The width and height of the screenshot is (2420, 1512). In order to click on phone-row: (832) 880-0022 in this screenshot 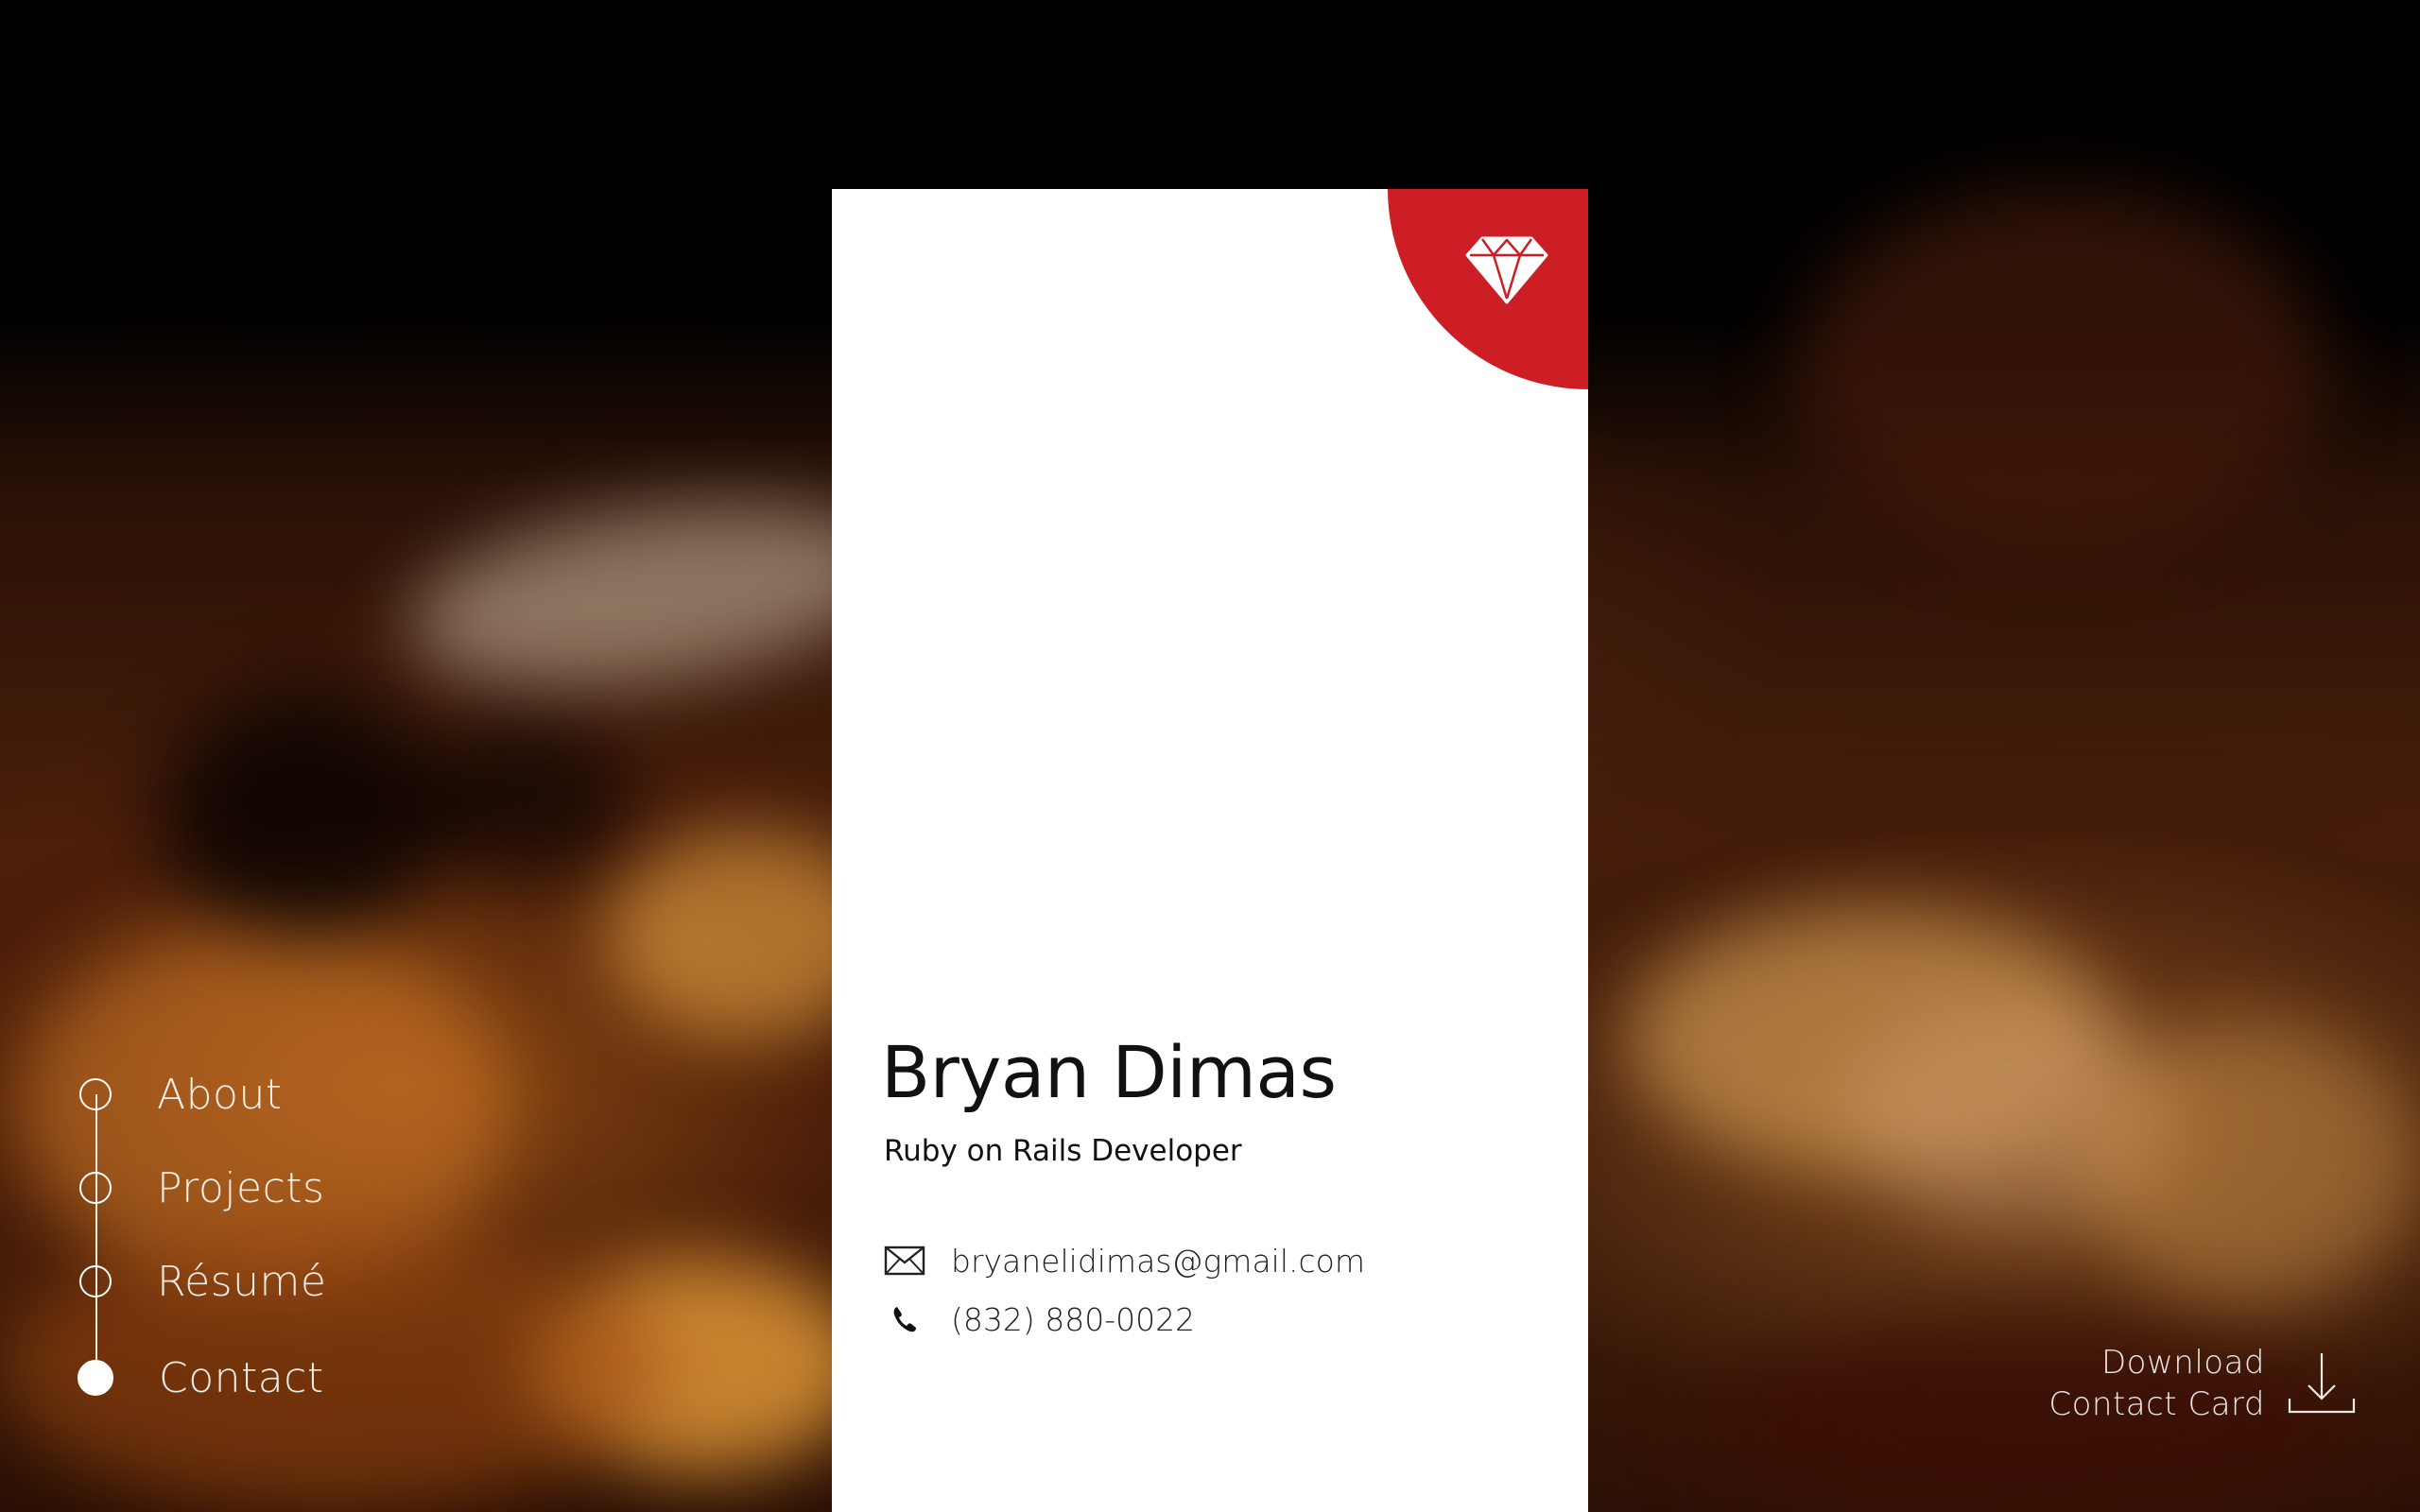, I will do `click(1039, 1319)`.